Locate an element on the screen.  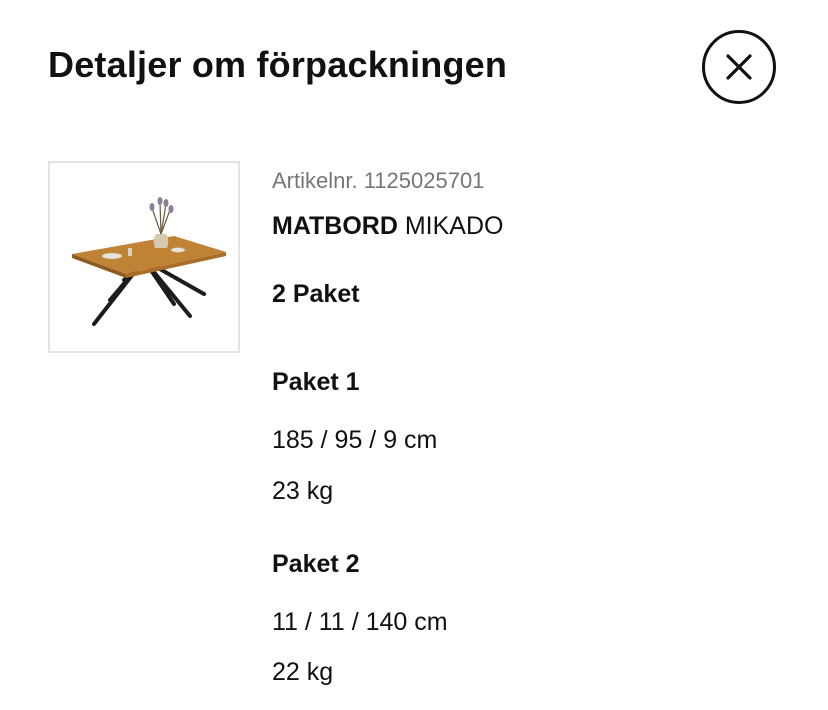
package-2-title: Paket 2 is located at coordinates (316, 564).